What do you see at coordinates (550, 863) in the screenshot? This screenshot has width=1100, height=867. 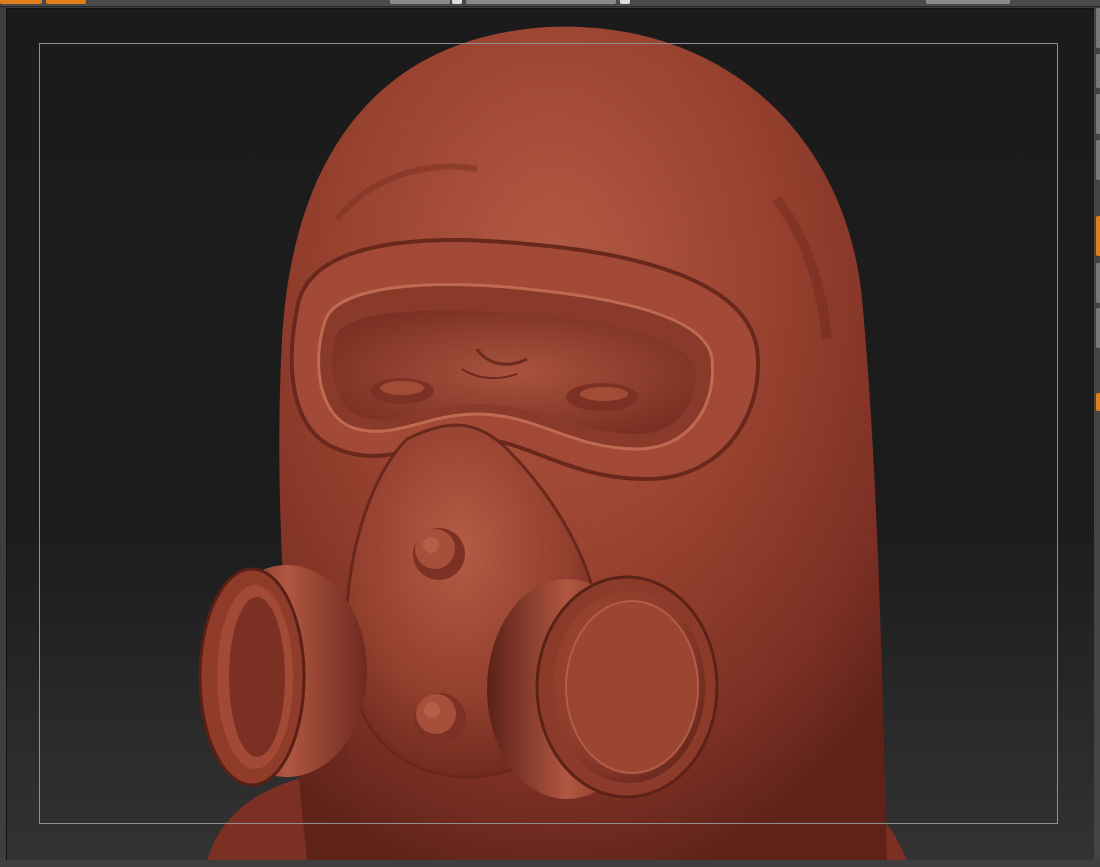 I see `bottom-strip` at bounding box center [550, 863].